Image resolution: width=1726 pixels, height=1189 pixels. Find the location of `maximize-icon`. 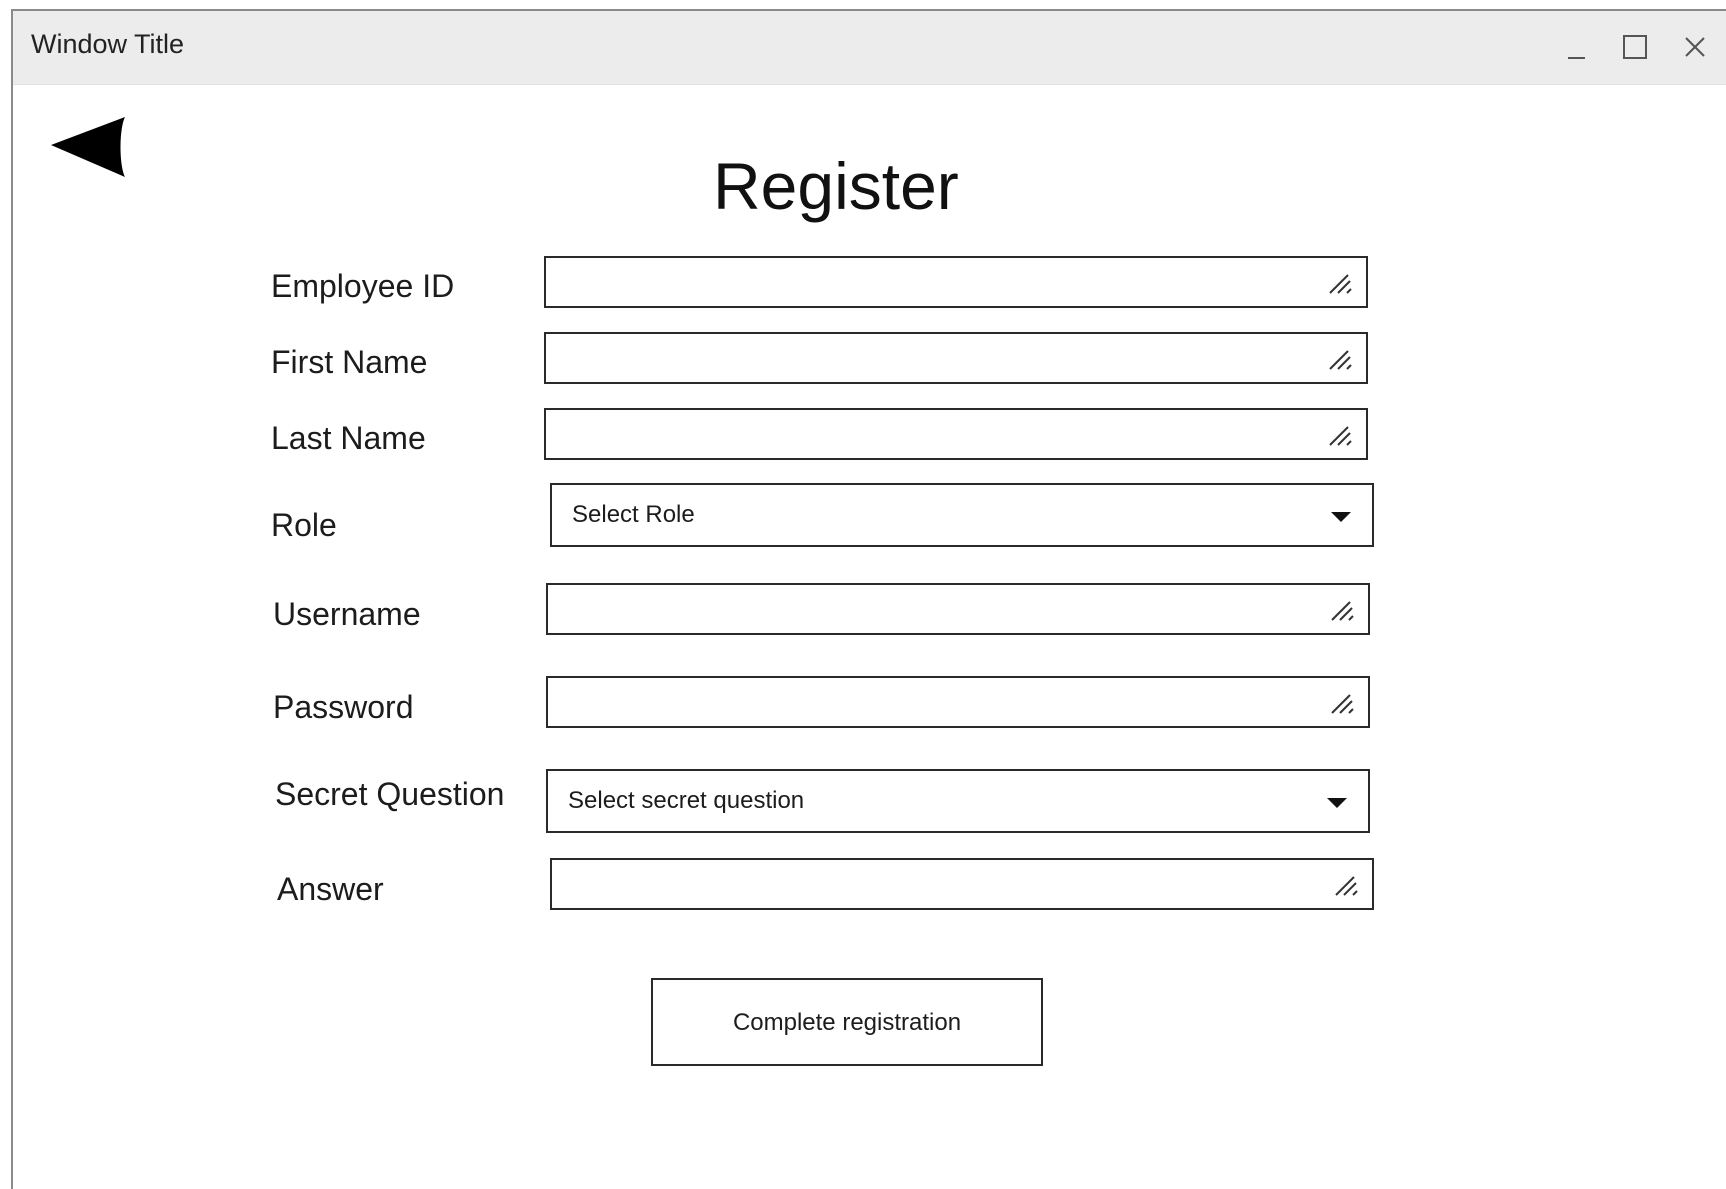

maximize-icon is located at coordinates (1635, 47).